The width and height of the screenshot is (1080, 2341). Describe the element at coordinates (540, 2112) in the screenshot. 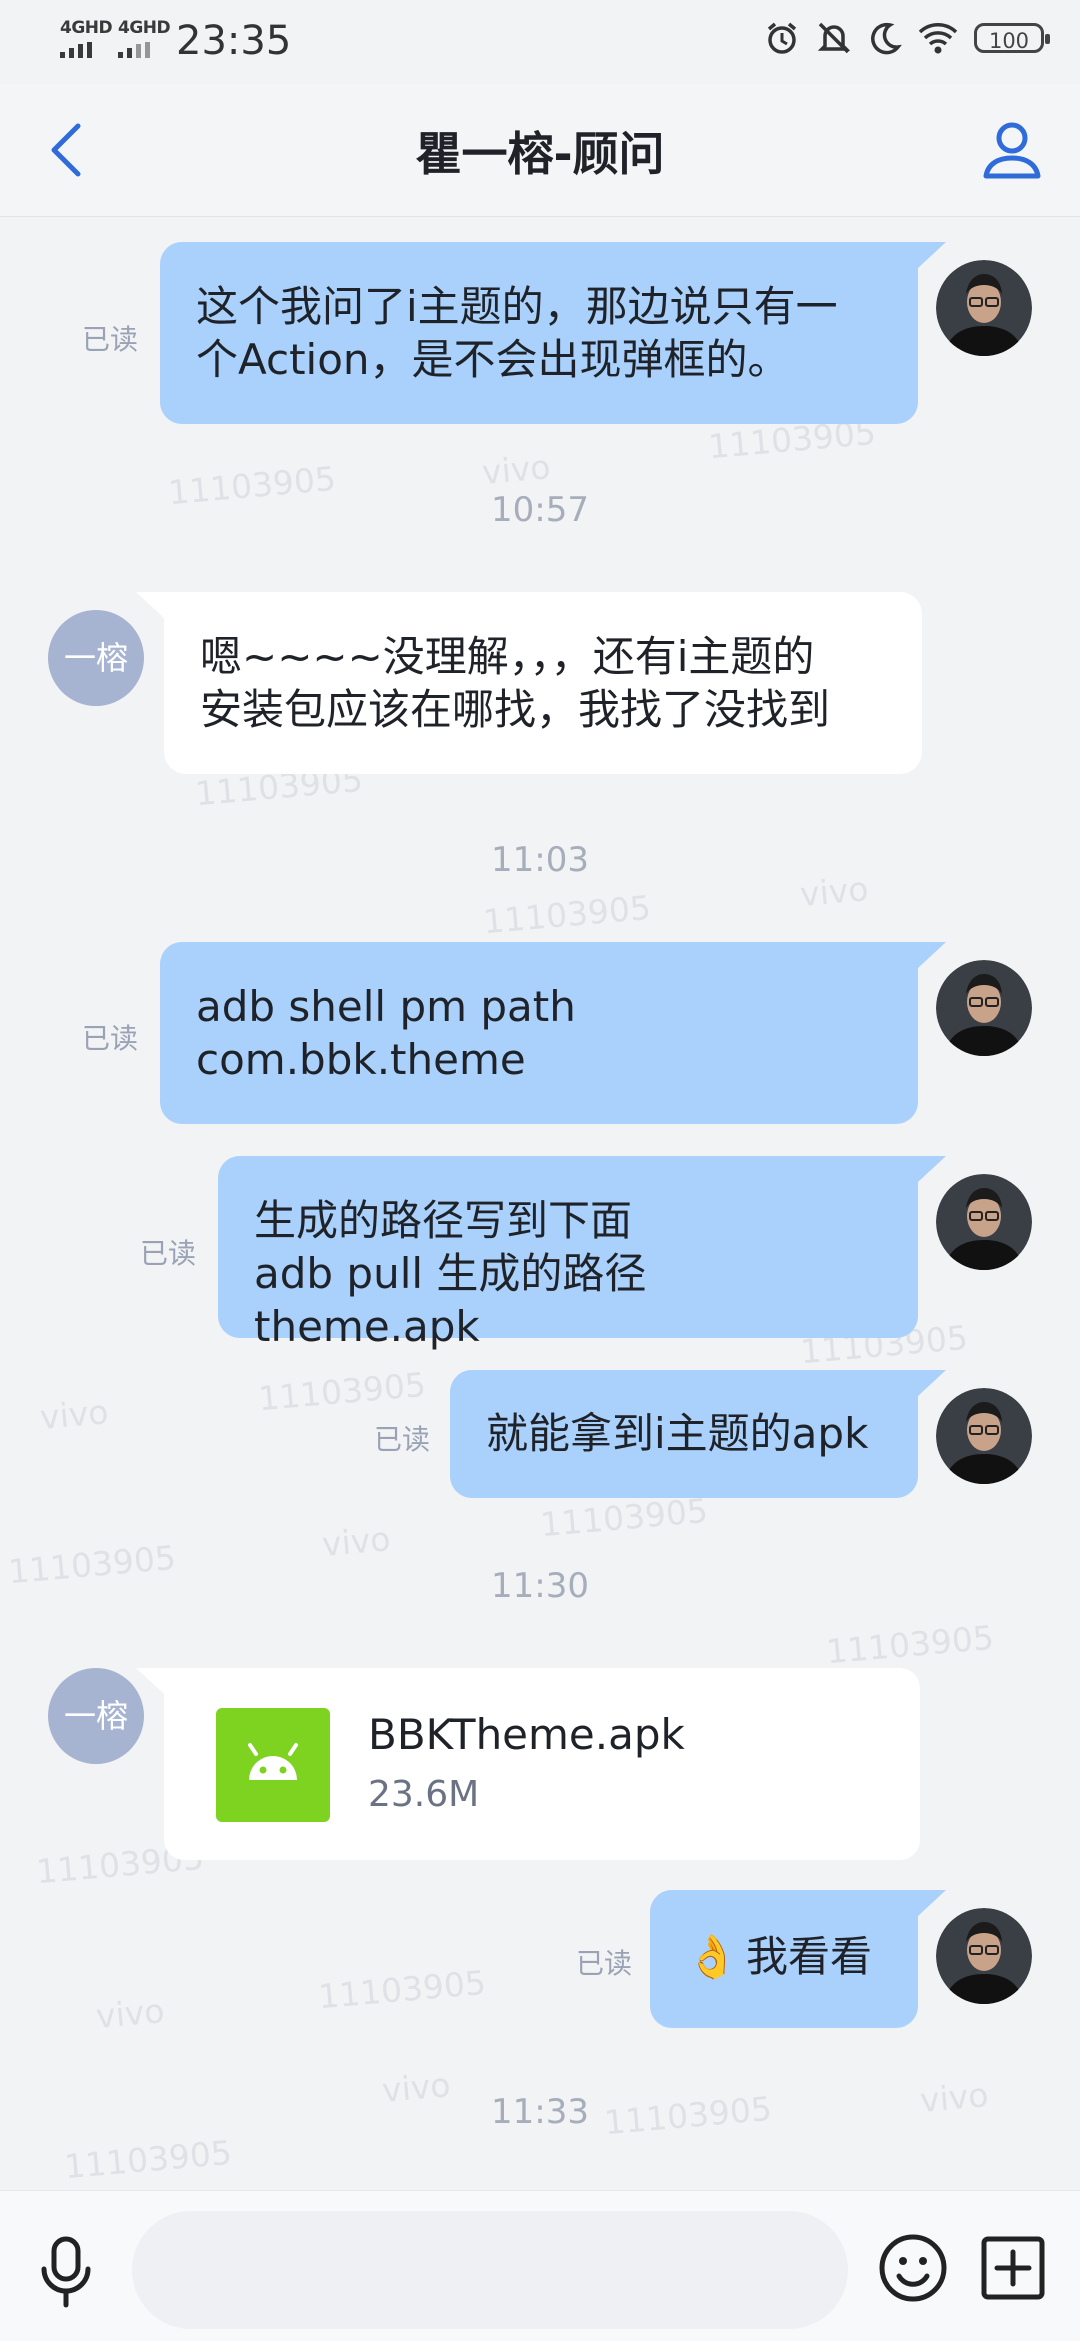

I see `timestamp: 11:33` at that location.